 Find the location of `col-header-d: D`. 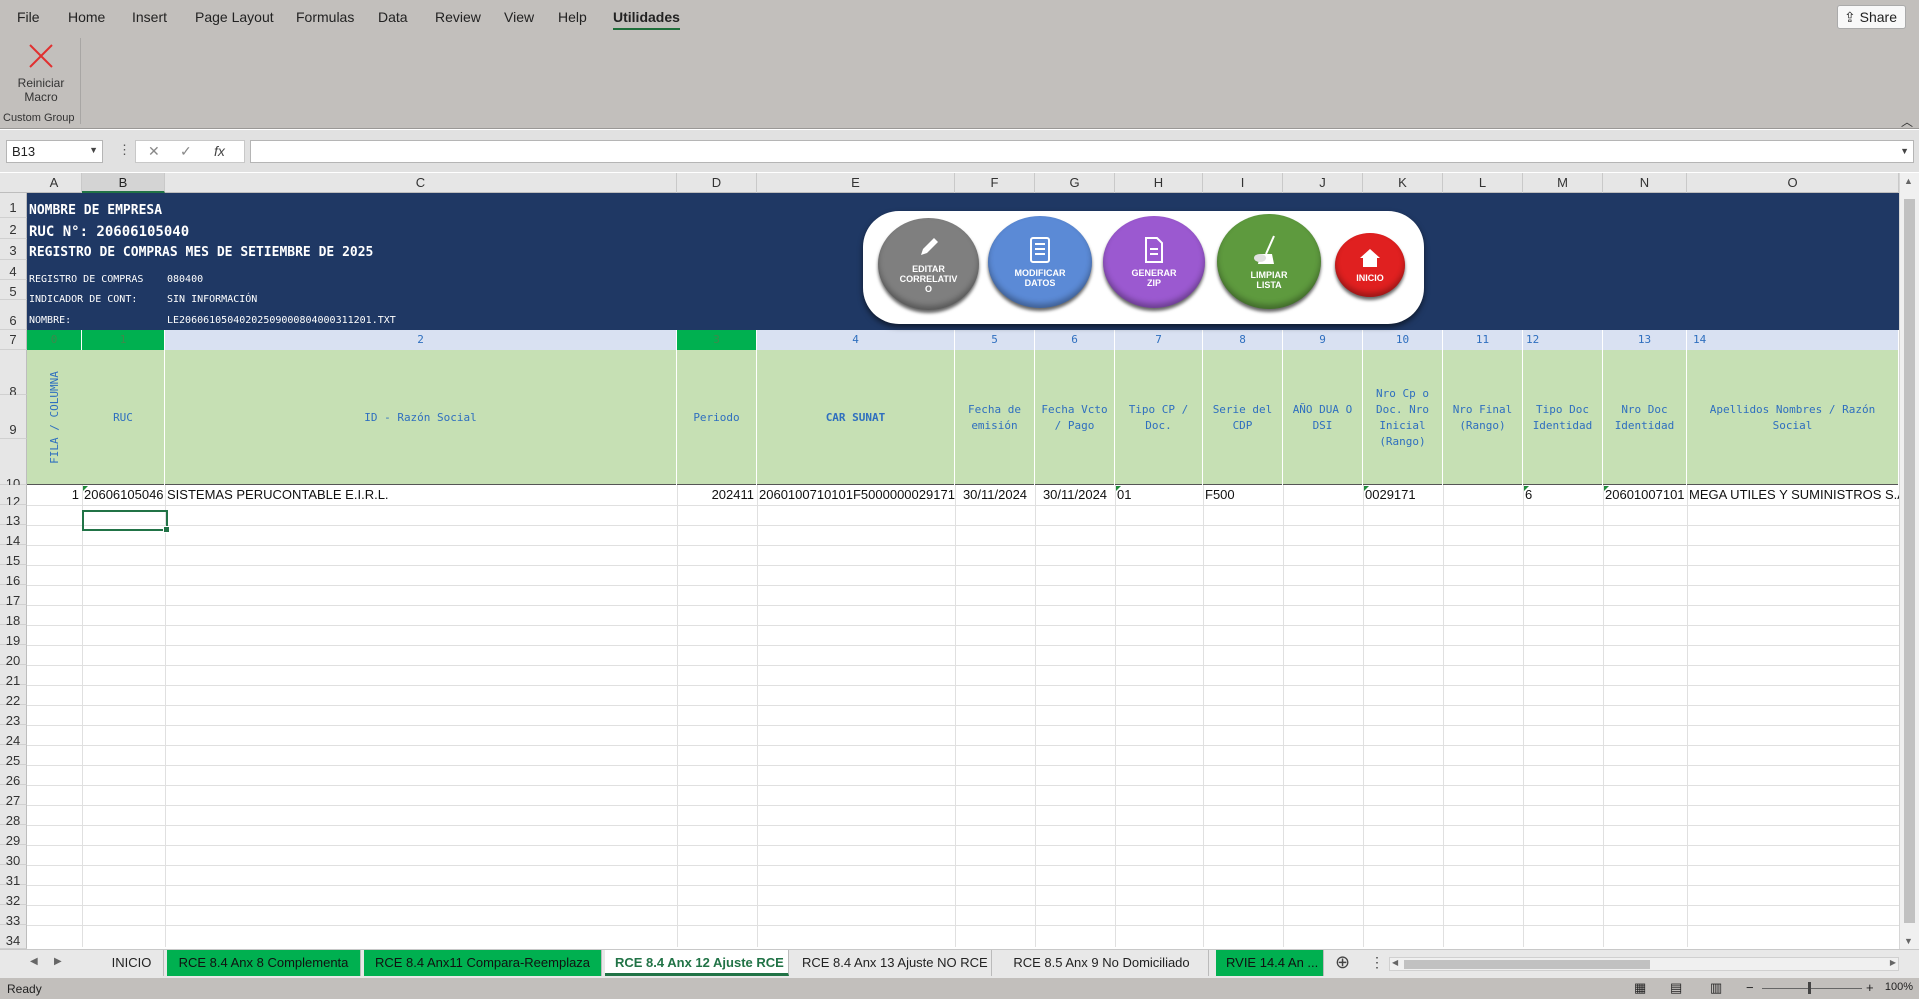

col-header-d: D is located at coordinates (717, 183).